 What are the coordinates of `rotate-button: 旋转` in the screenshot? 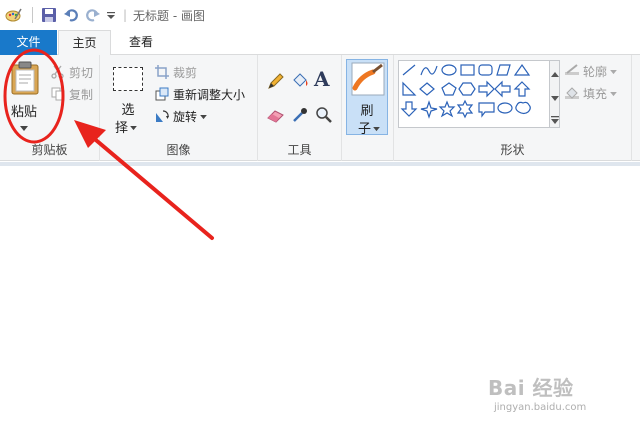 It's located at (180, 116).